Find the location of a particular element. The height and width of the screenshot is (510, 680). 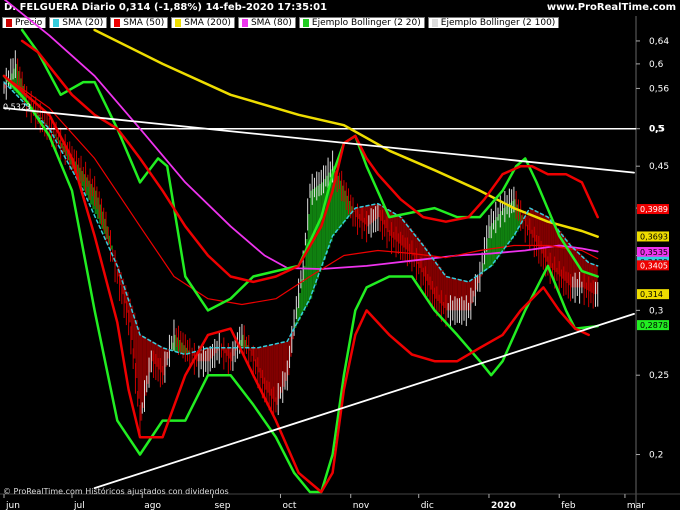

x-tick-label: 2020 is located at coordinates (503, 505).